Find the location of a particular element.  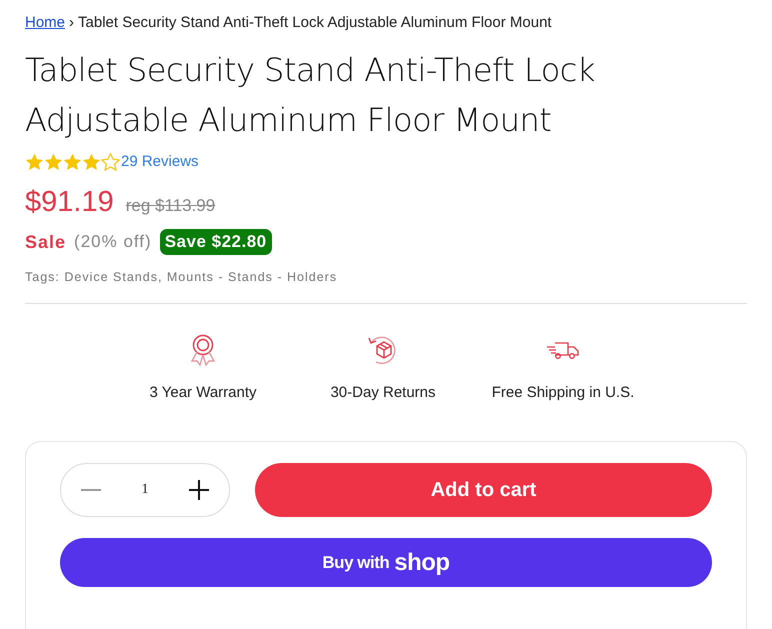

savings-badge: Save $22.80 is located at coordinates (216, 242).